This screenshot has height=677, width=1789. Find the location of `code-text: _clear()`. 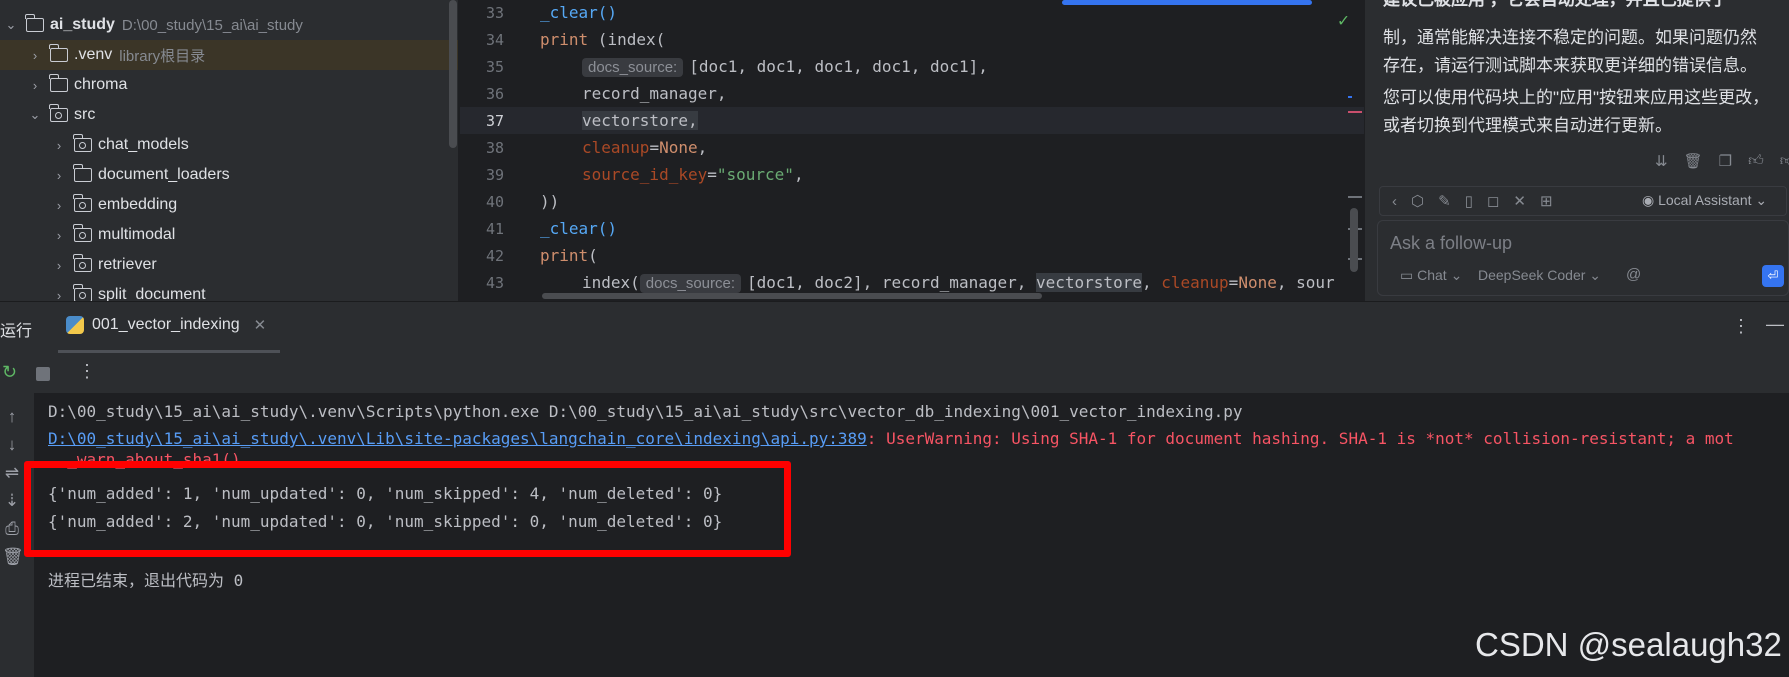

code-text: _clear() is located at coordinates (579, 228).